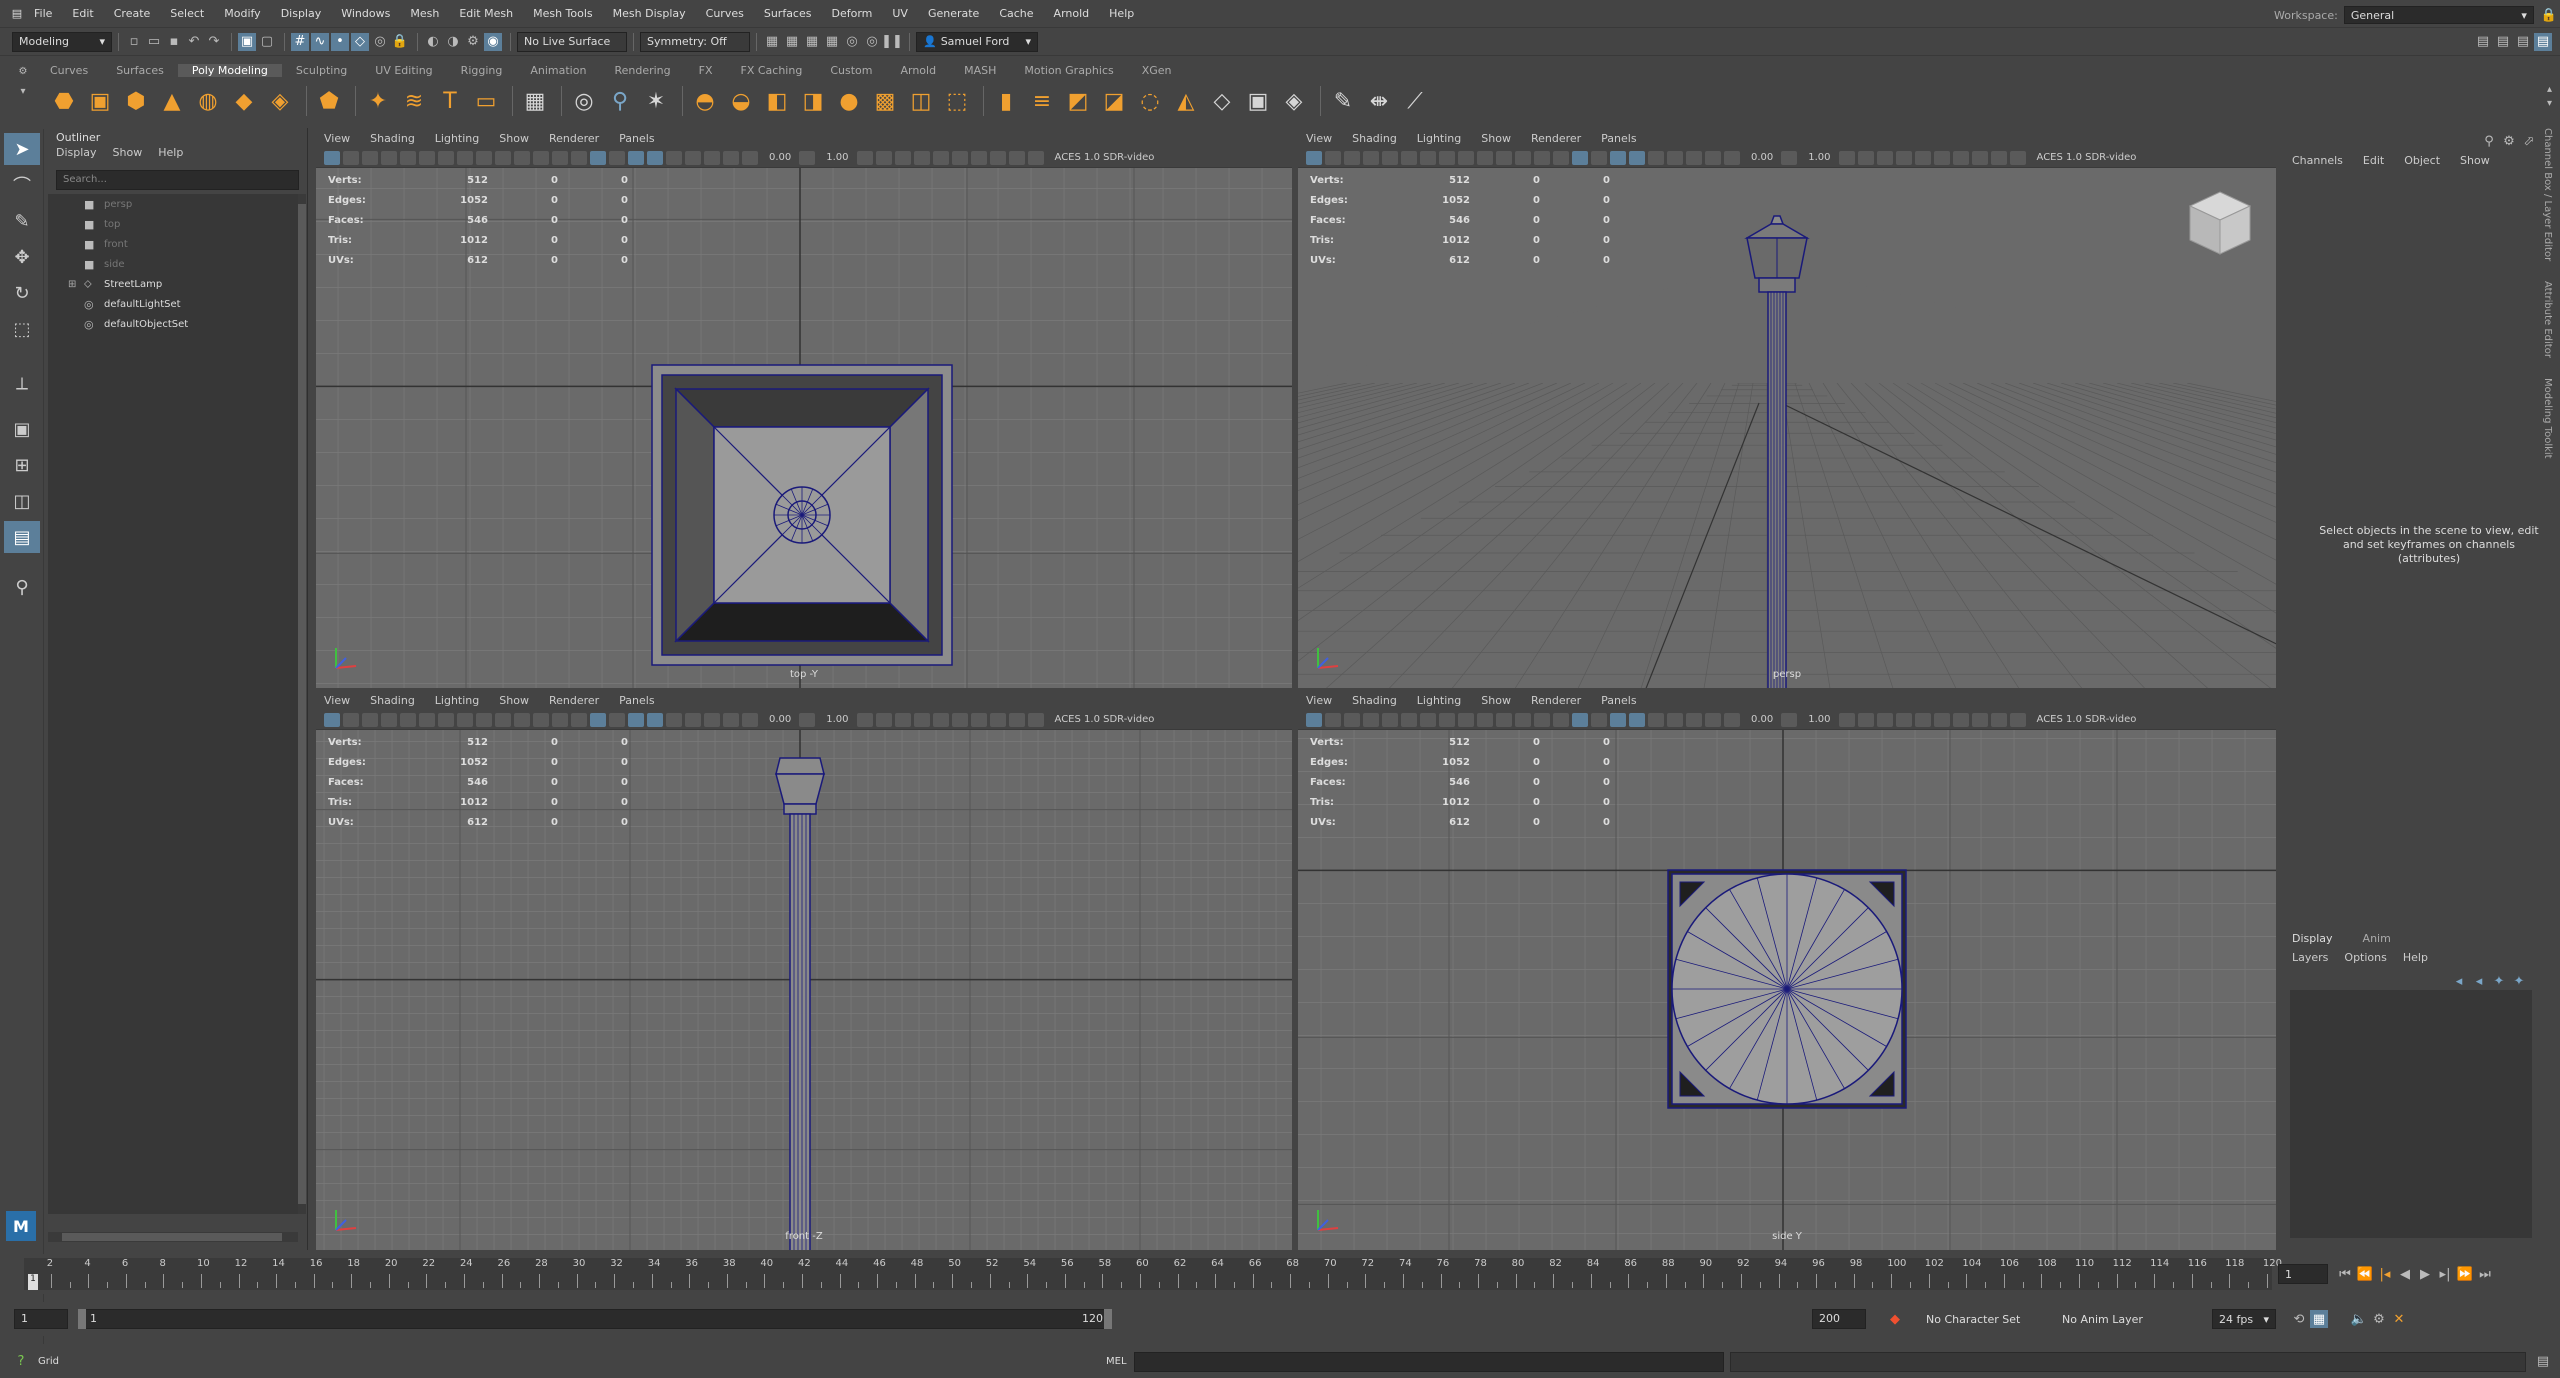  Describe the element at coordinates (173, 204) in the screenshot. I see `outliner-item: ■ persp` at that location.